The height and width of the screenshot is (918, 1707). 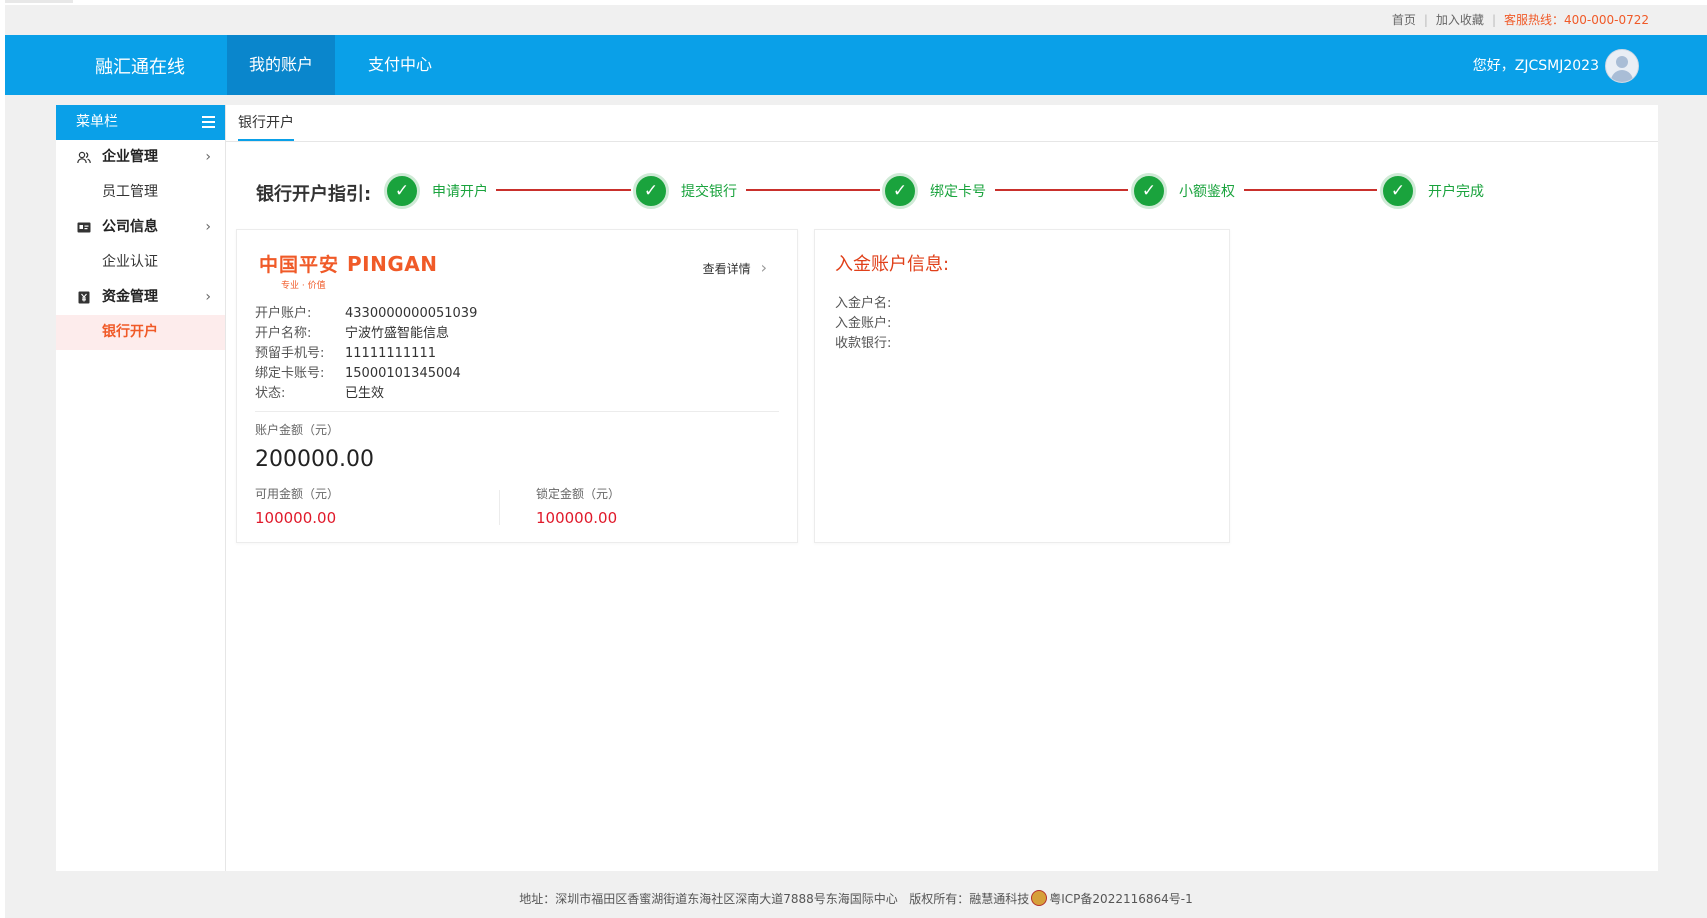 I want to click on guide-label: 银行开户指引:, so click(x=314, y=194).